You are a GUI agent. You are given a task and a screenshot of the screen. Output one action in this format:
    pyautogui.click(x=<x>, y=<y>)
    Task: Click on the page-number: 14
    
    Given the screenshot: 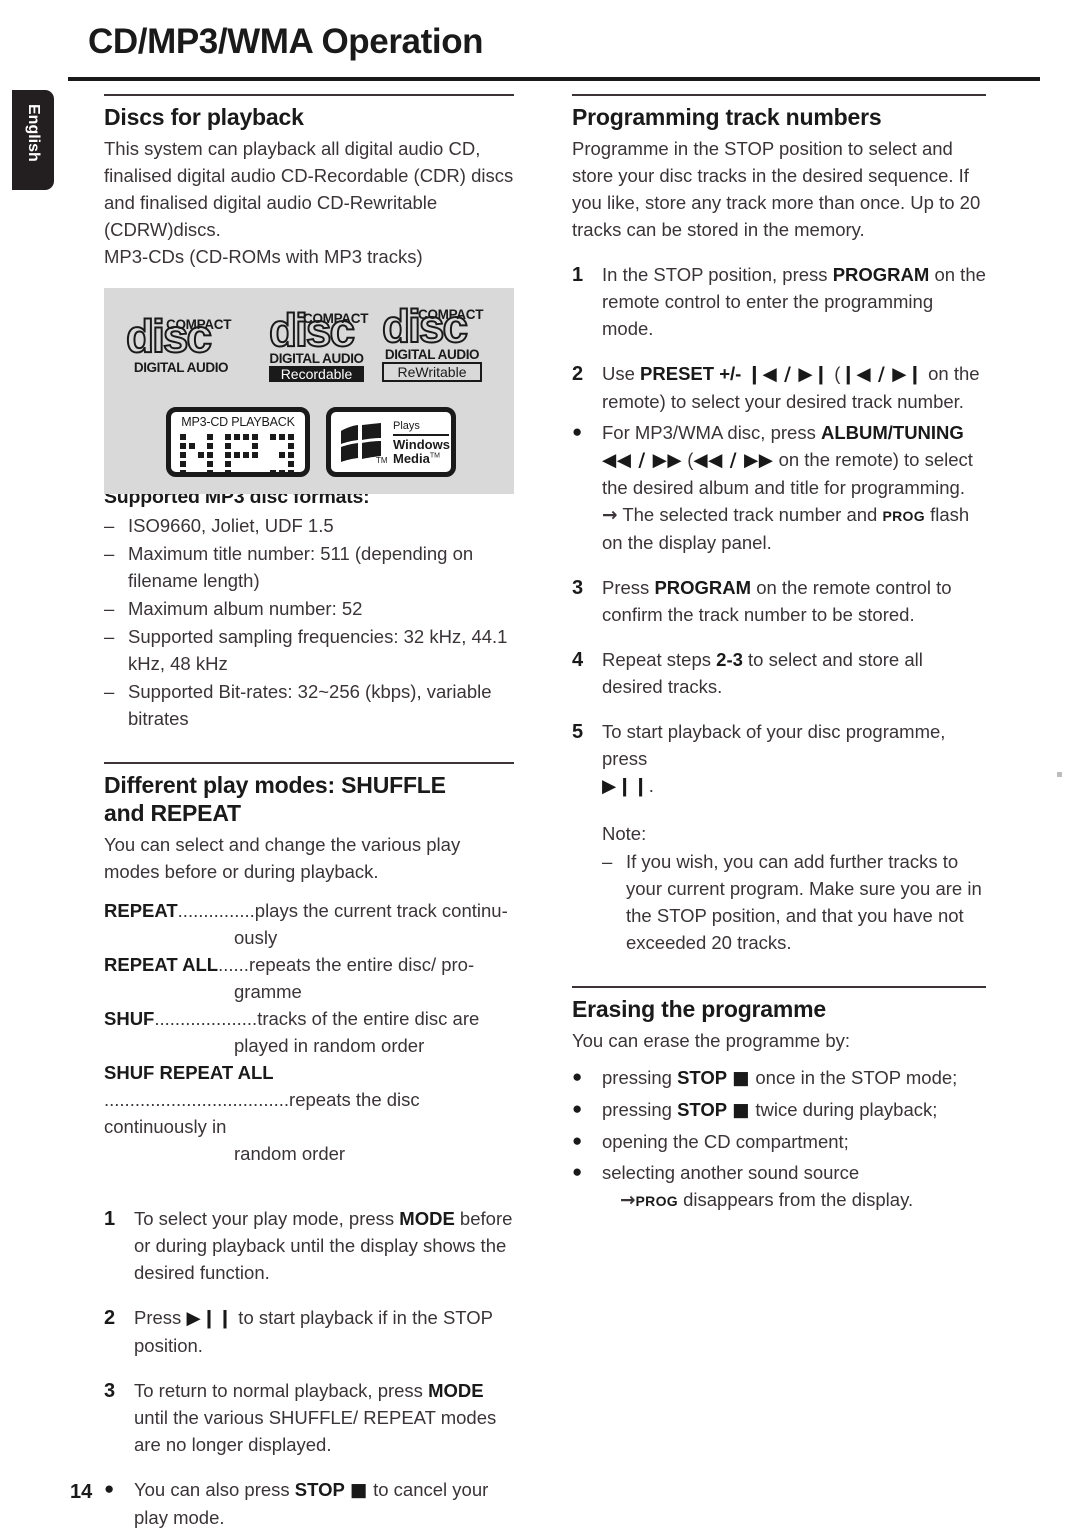 What is the action you would take?
    pyautogui.click(x=81, y=1492)
    